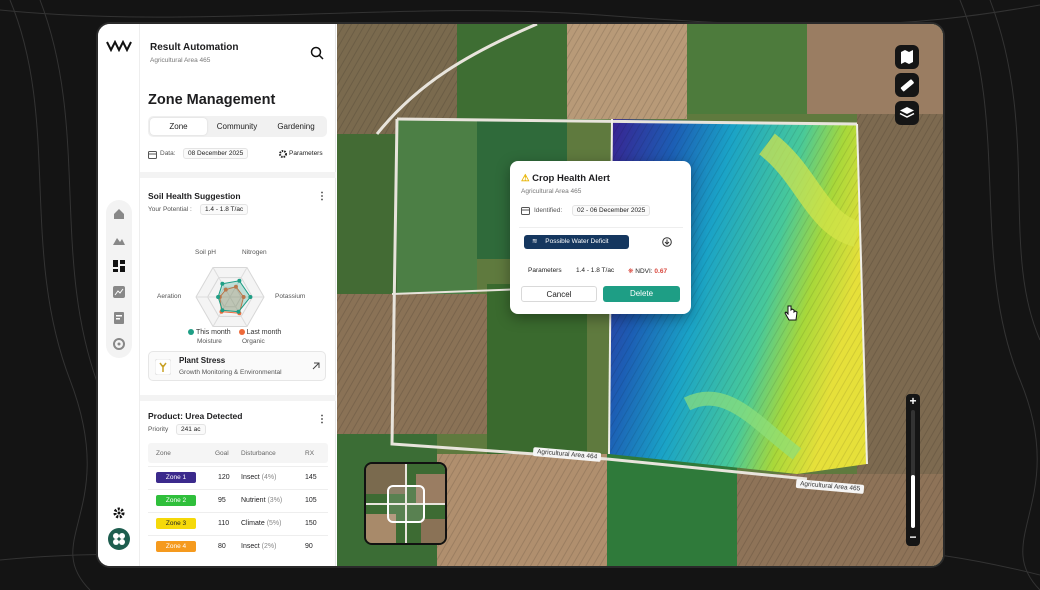  What do you see at coordinates (311, 523) in the screenshot?
I see `rx-cell: 150` at bounding box center [311, 523].